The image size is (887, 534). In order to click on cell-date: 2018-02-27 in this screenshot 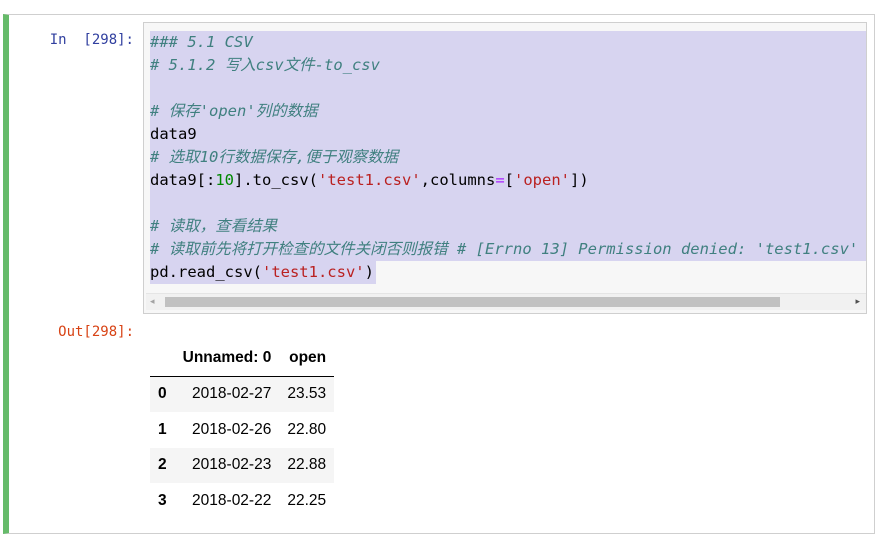, I will do `click(232, 394)`.